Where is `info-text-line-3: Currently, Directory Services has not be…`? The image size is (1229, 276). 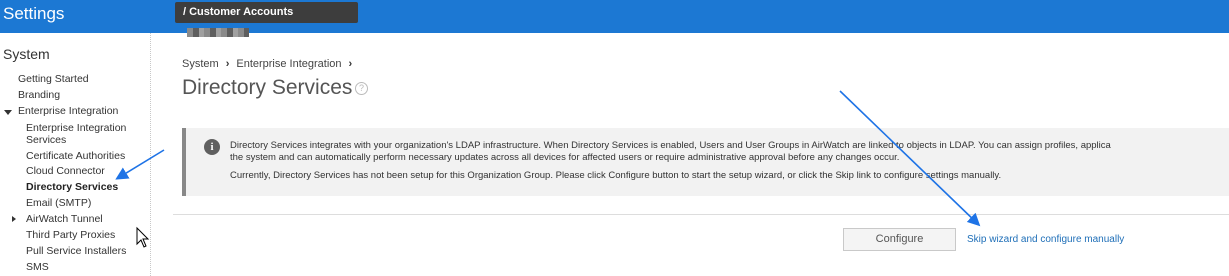
info-text-line-3: Currently, Directory Services has not be… is located at coordinates (616, 175).